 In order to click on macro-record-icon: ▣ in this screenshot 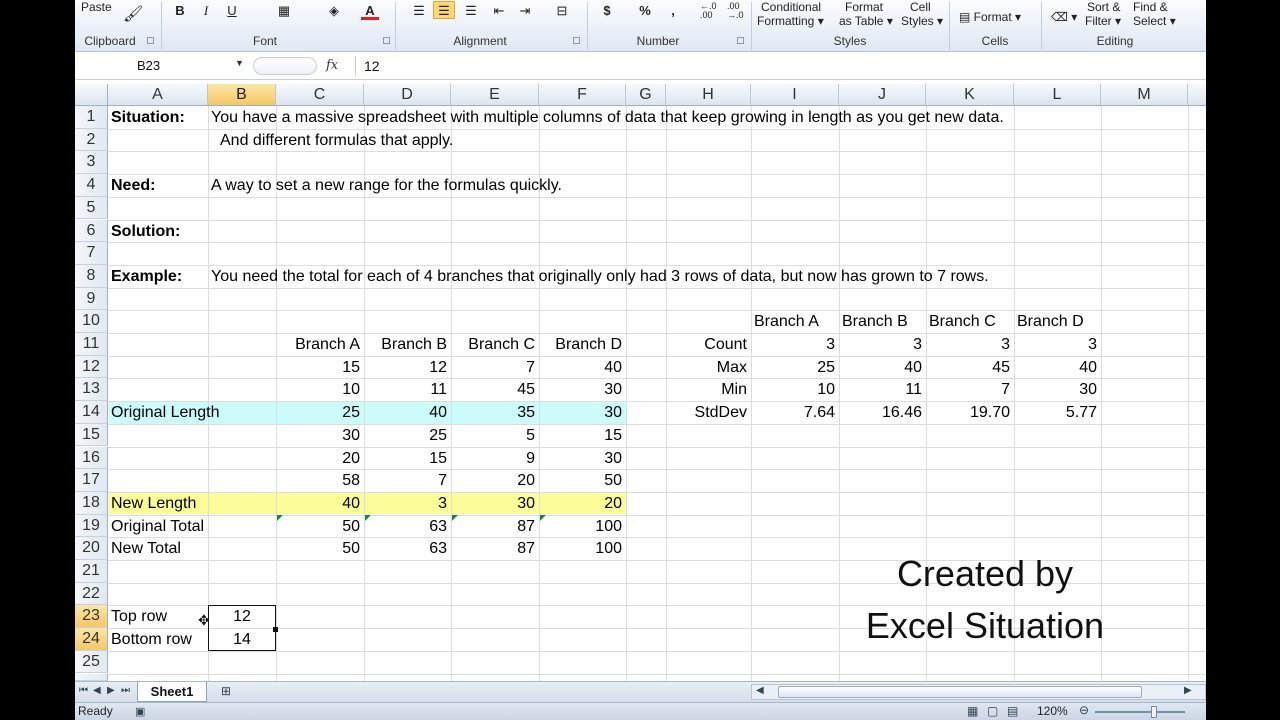, I will do `click(140, 711)`.